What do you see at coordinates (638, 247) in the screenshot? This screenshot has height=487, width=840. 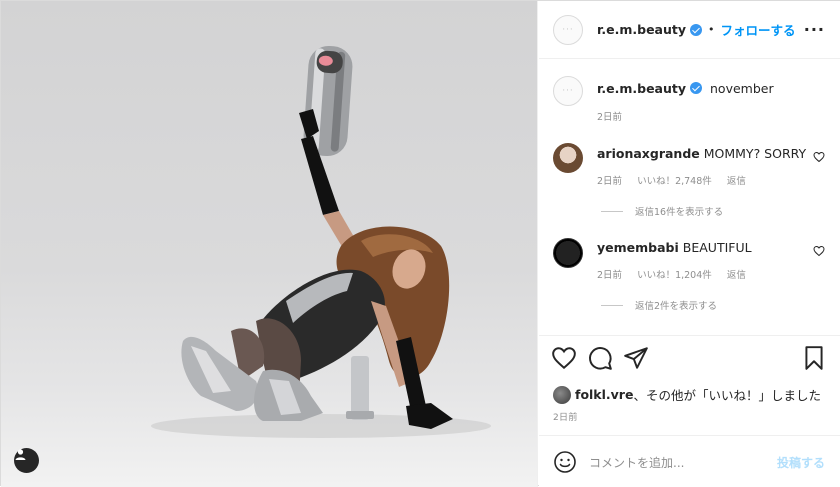 I see `comment-username: yemembabi` at bounding box center [638, 247].